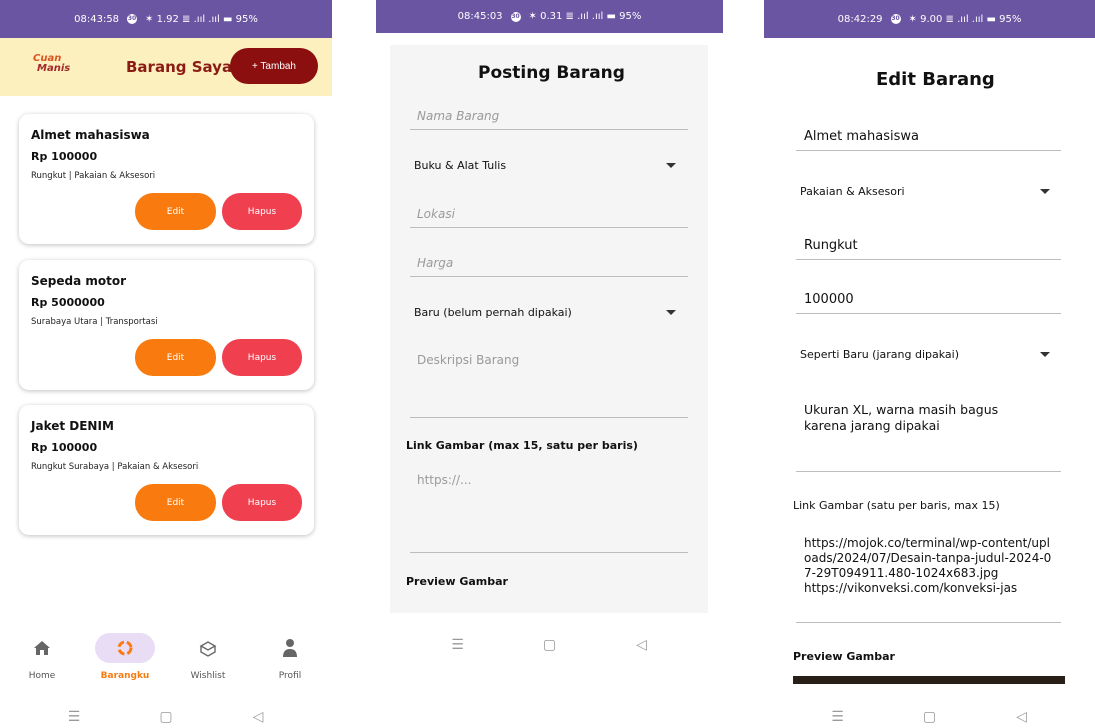 The image size is (1095, 728). Describe the element at coordinates (72, 426) in the screenshot. I see `item-name: Jaket DENIM` at that location.